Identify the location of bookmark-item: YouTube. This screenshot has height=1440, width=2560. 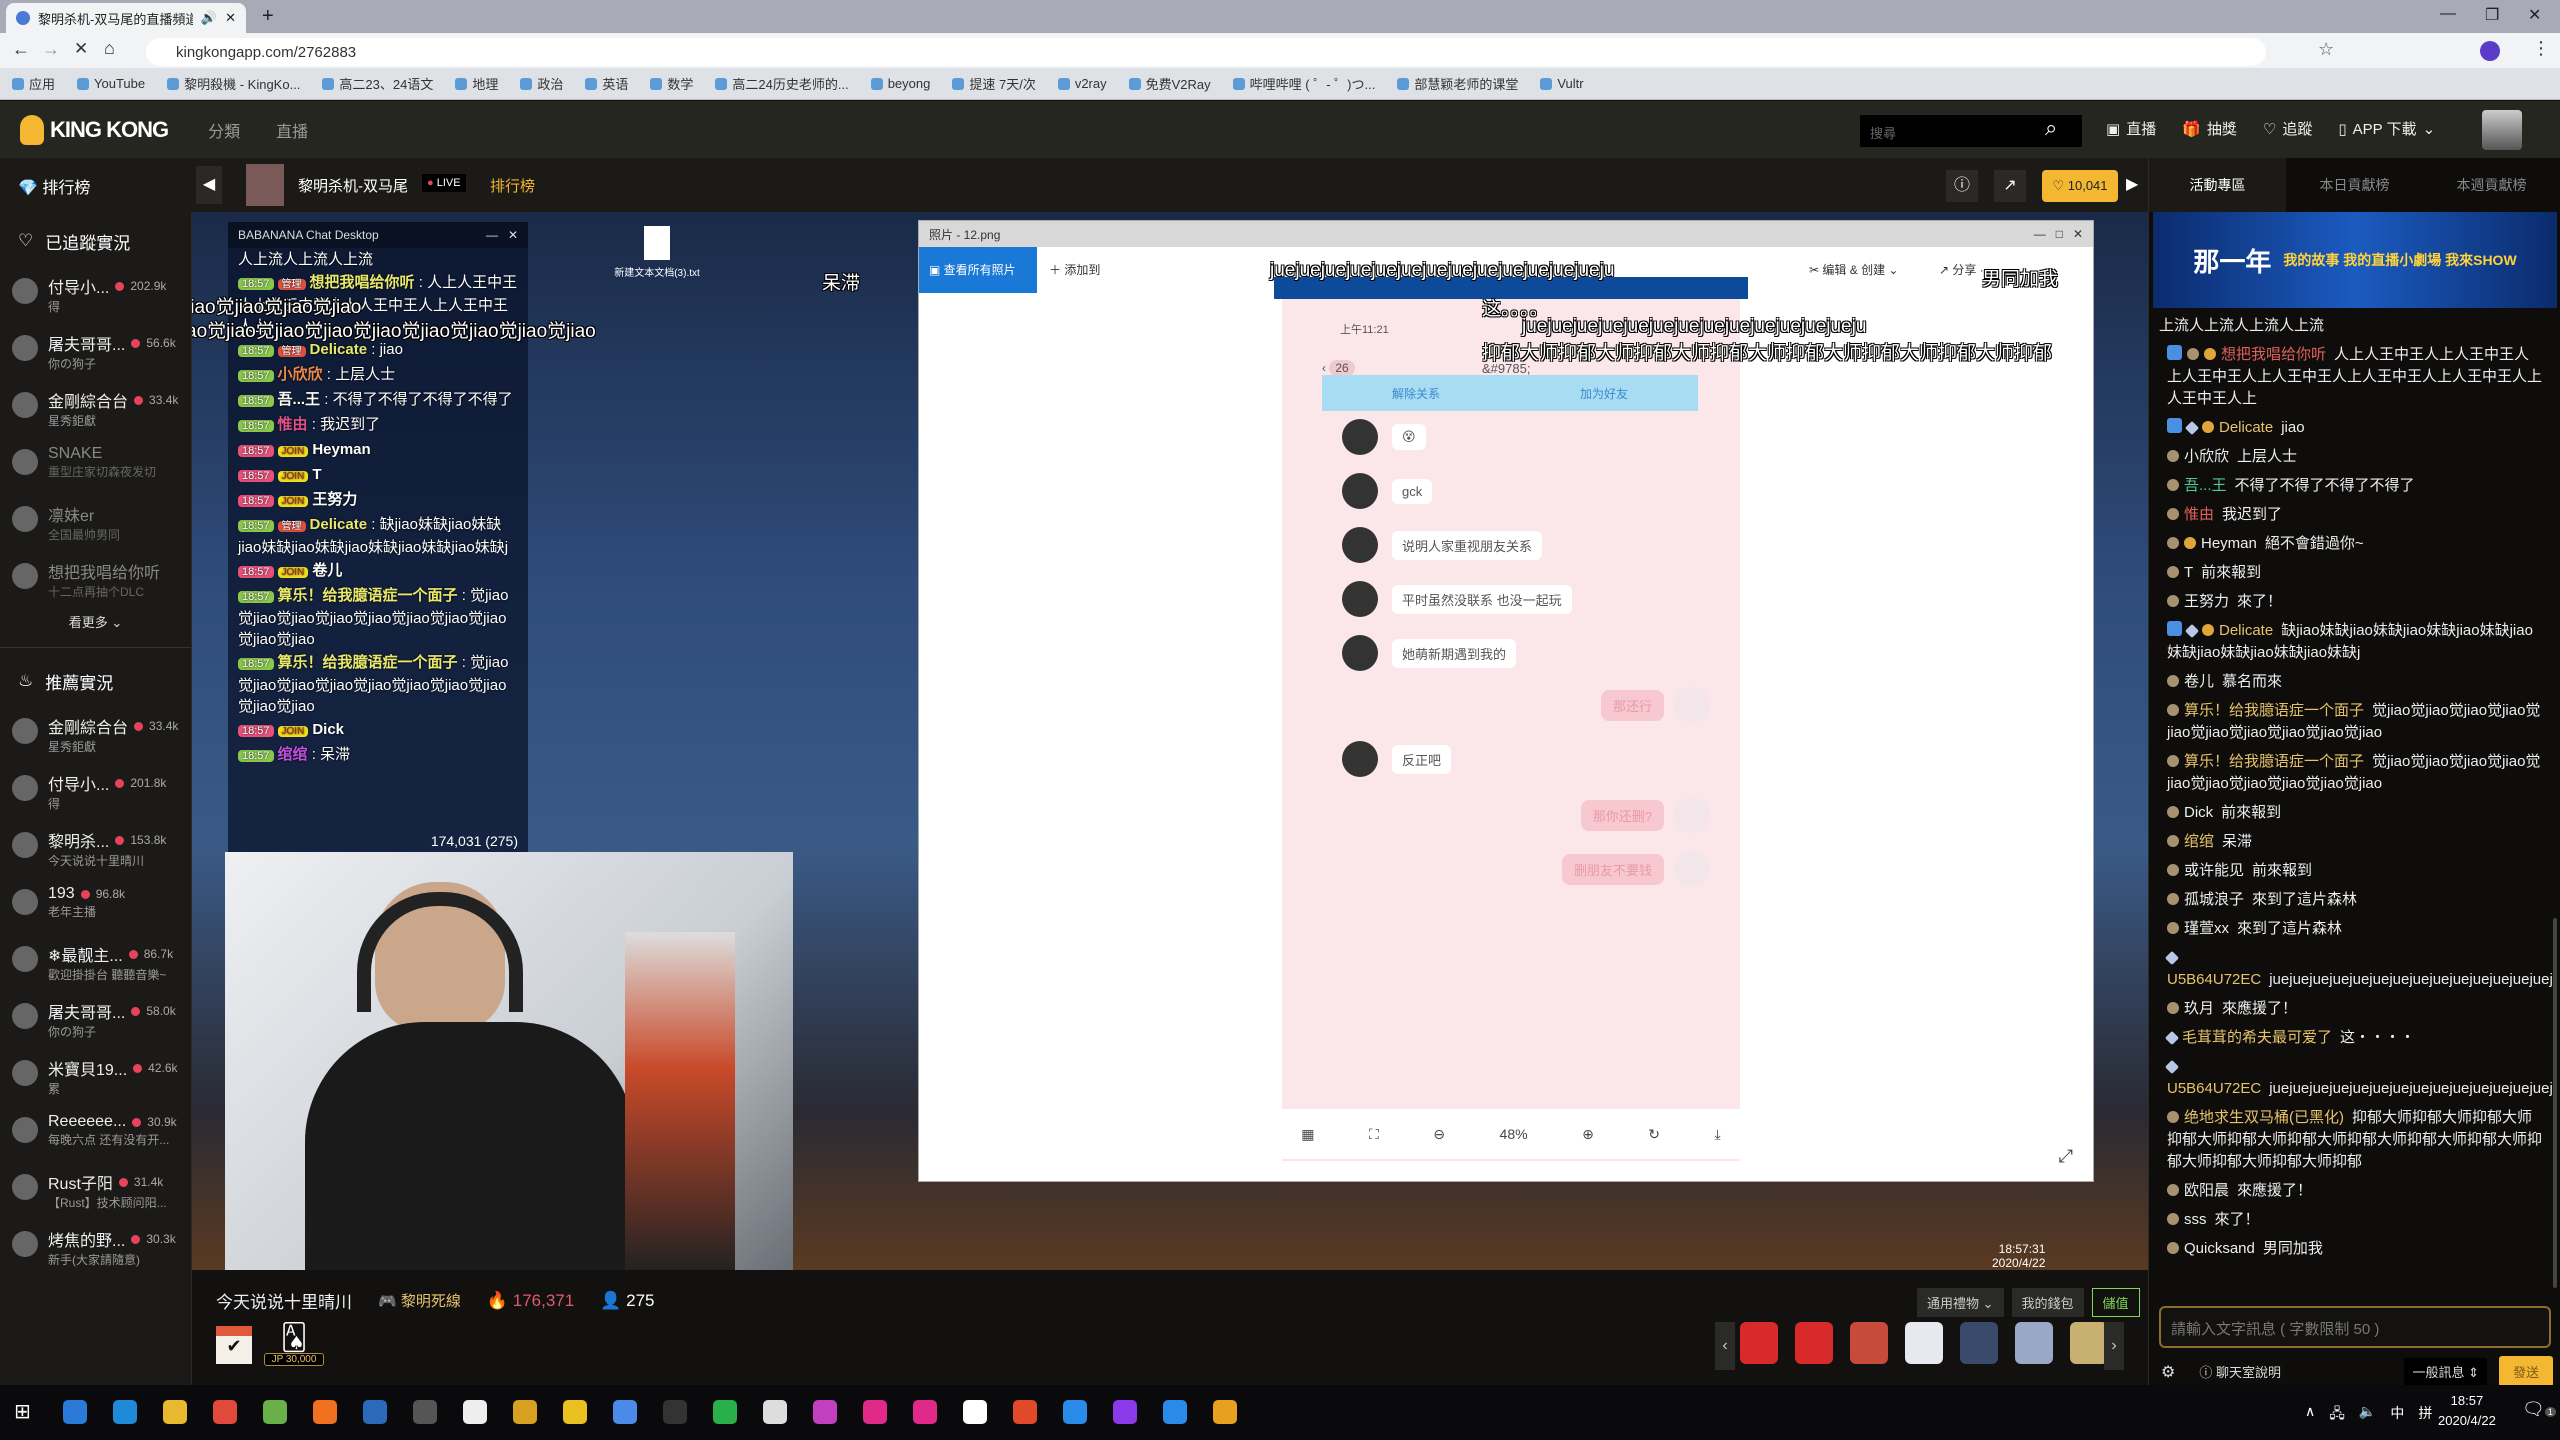
(111, 83).